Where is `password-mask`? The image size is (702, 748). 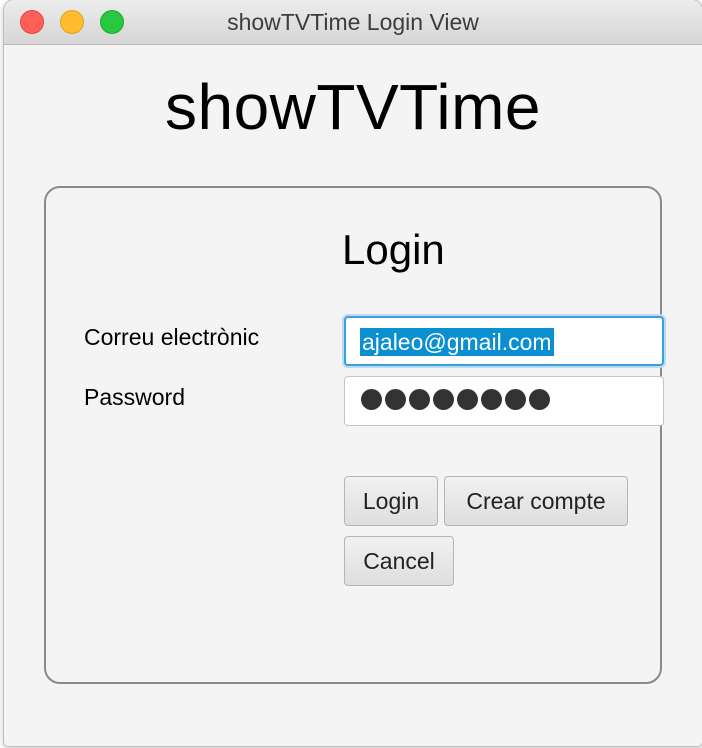 password-mask is located at coordinates (455, 399).